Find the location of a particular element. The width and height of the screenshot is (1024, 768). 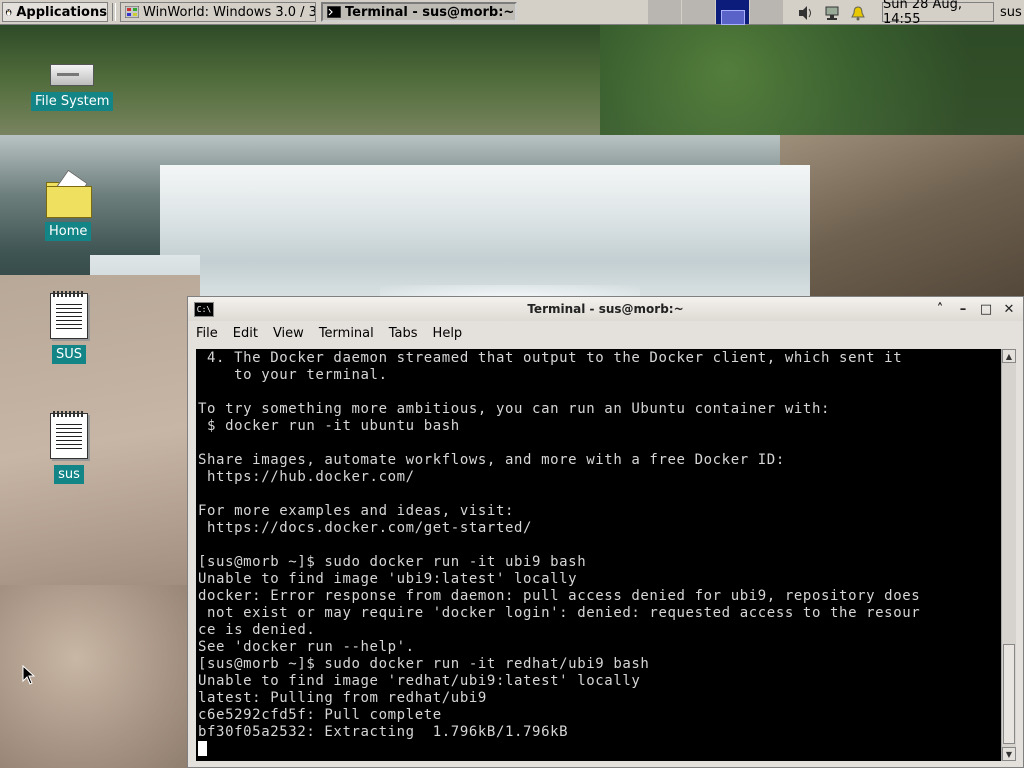

workspace-3-active is located at coordinates (733, 12).